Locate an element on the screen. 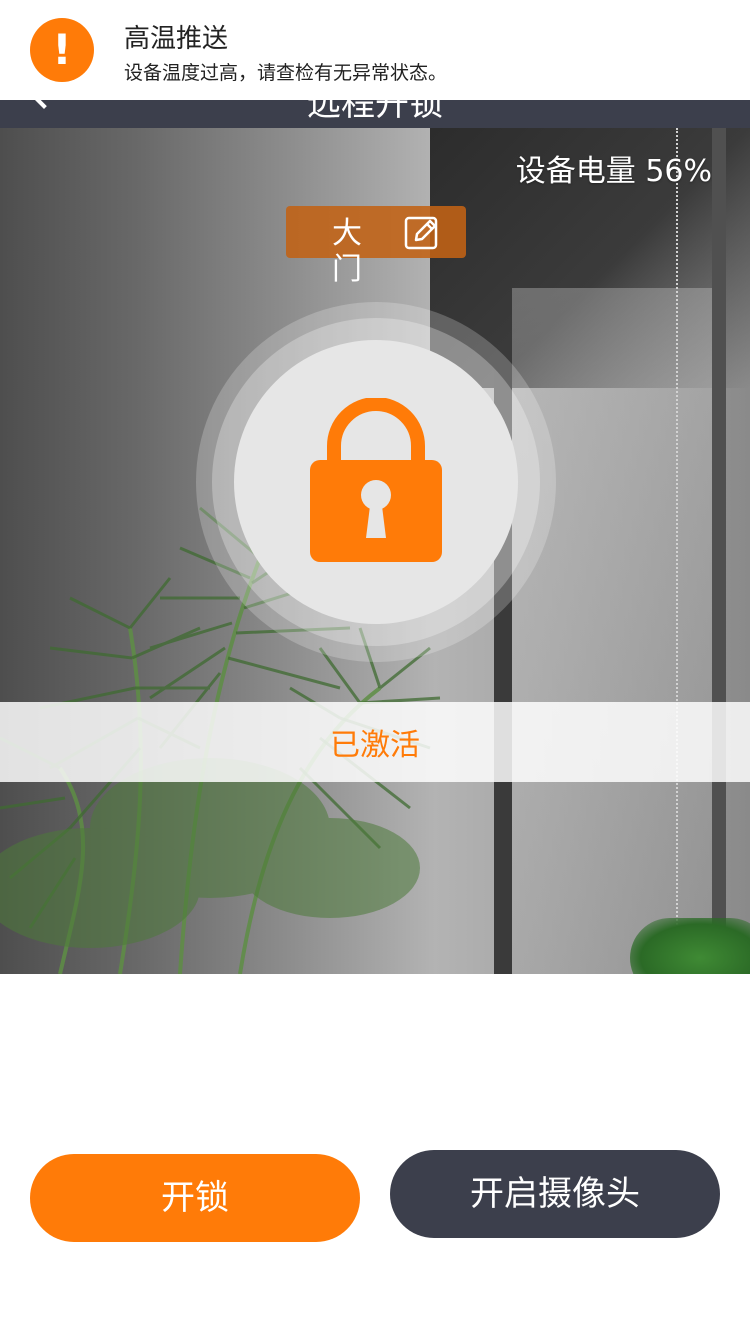 The width and height of the screenshot is (750, 1334). door-name: 大门 is located at coordinates (347, 251).